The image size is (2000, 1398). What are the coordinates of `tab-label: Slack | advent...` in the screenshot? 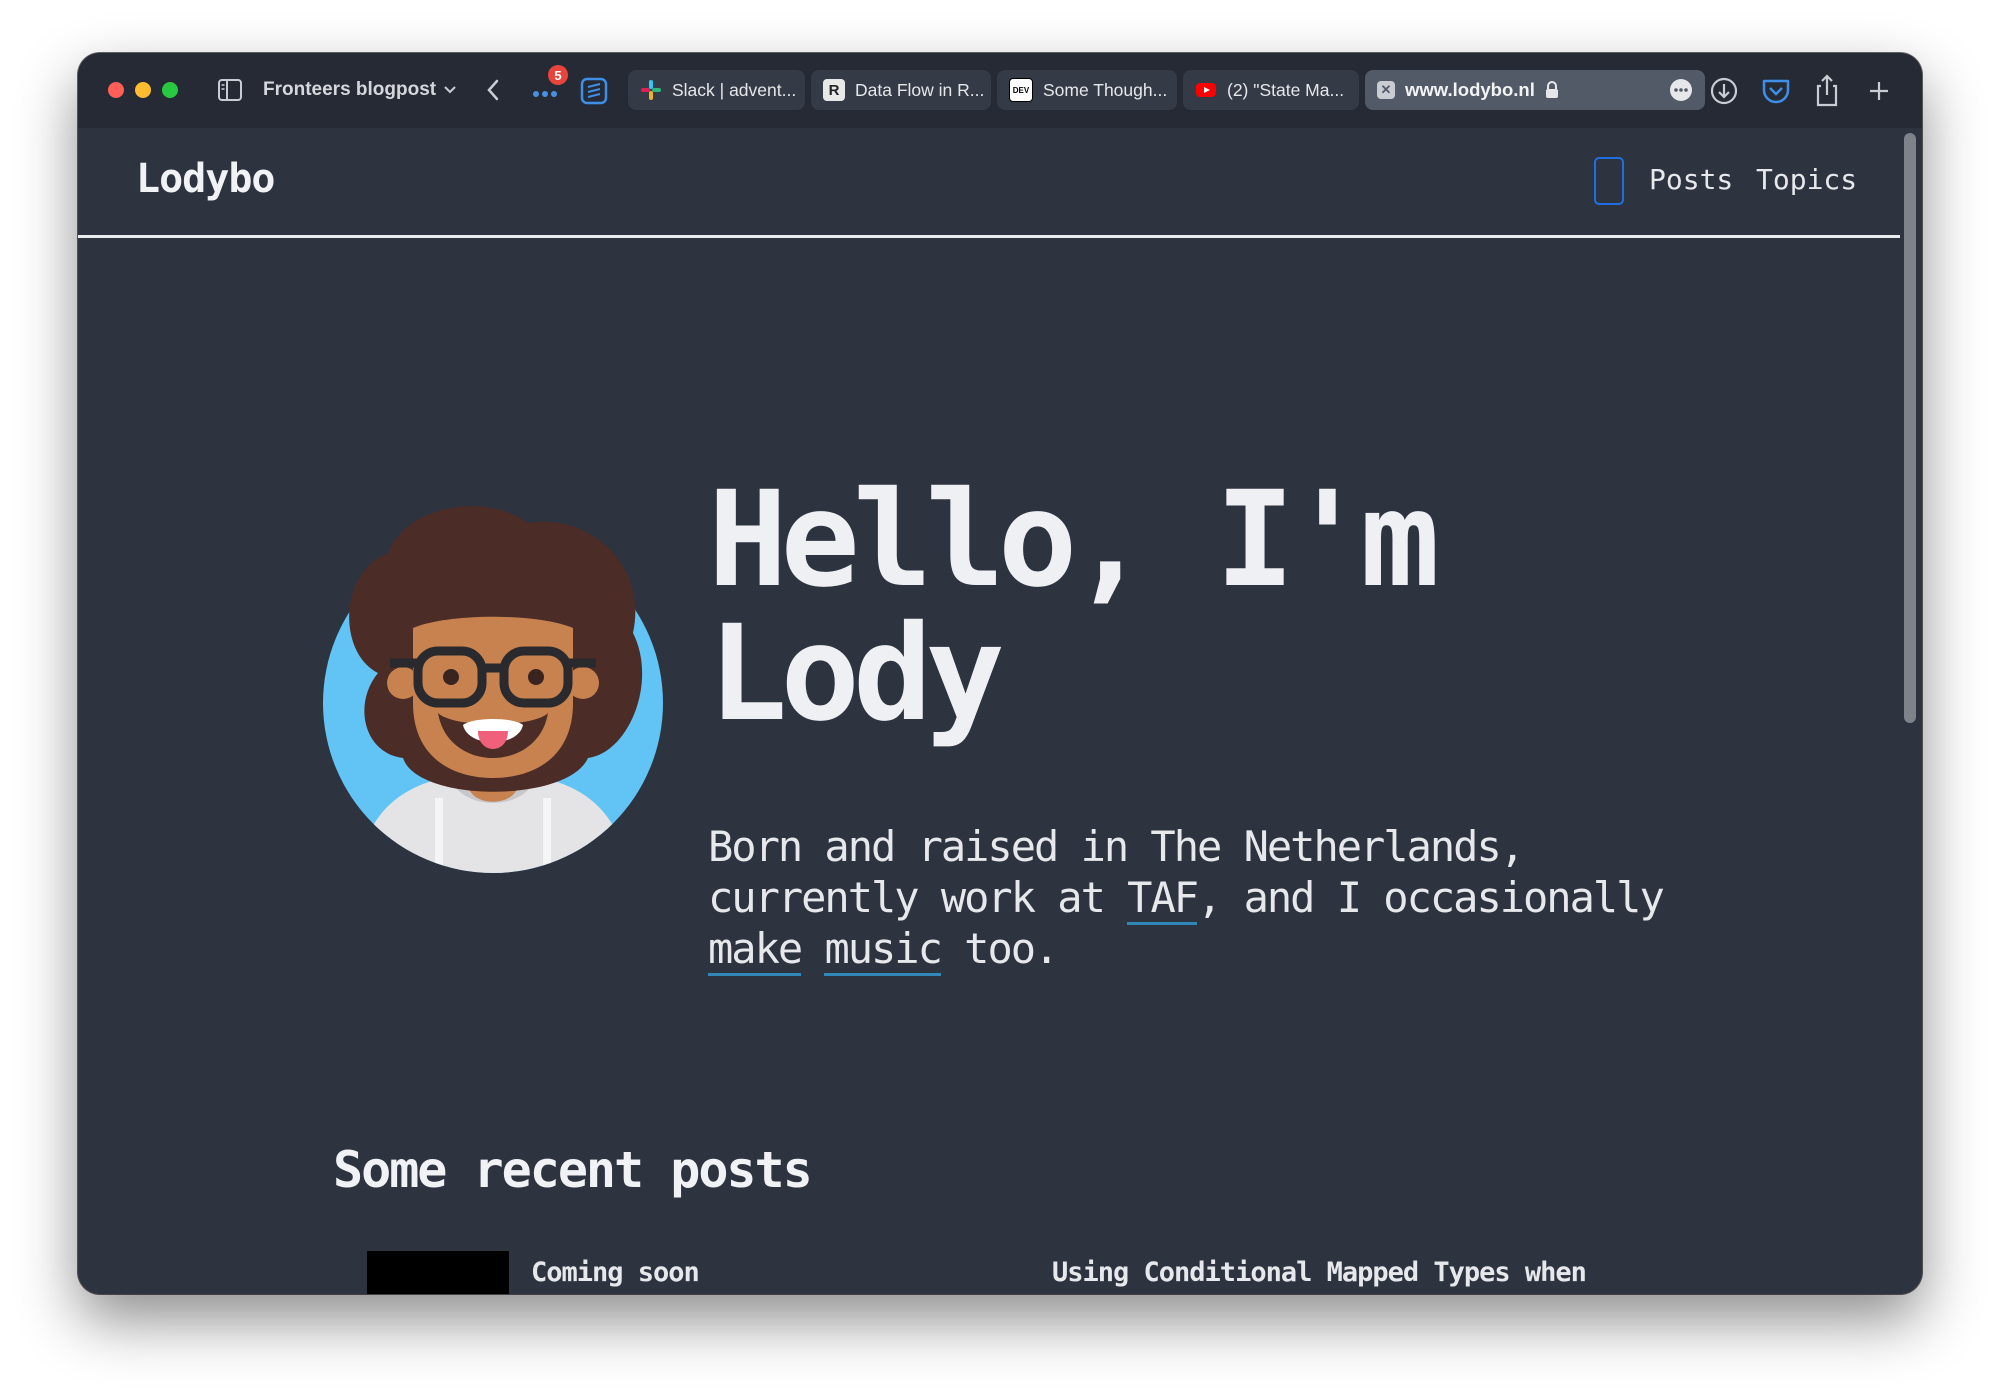 It's located at (734, 89).